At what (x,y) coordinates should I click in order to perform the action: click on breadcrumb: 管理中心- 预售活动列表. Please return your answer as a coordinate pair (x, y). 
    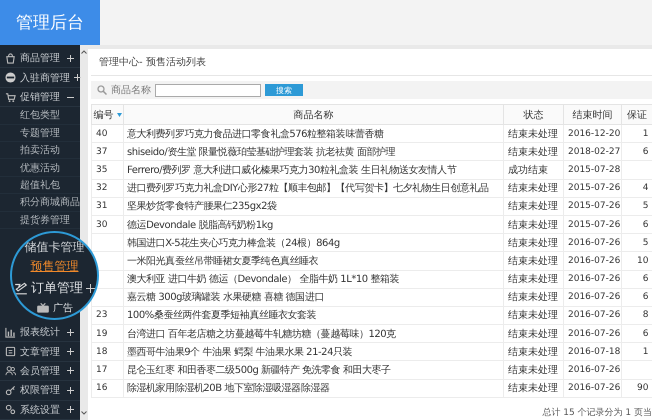
    Looking at the image, I should click on (371, 62).